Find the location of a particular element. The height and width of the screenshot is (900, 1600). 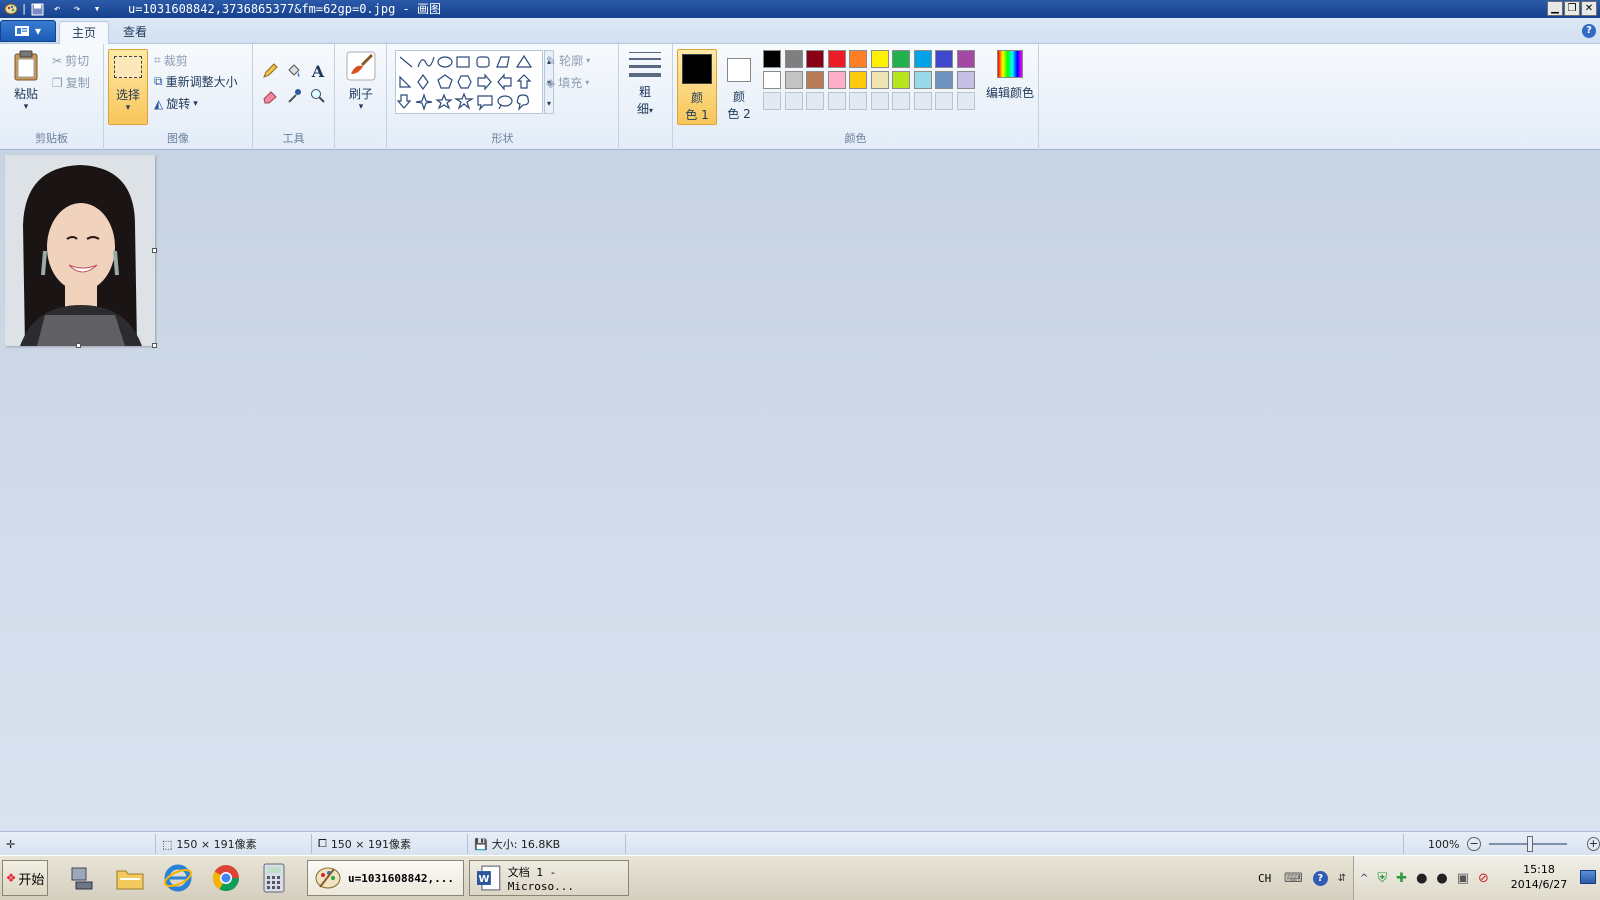

copy-button: ❐ 复制 is located at coordinates (71, 82).